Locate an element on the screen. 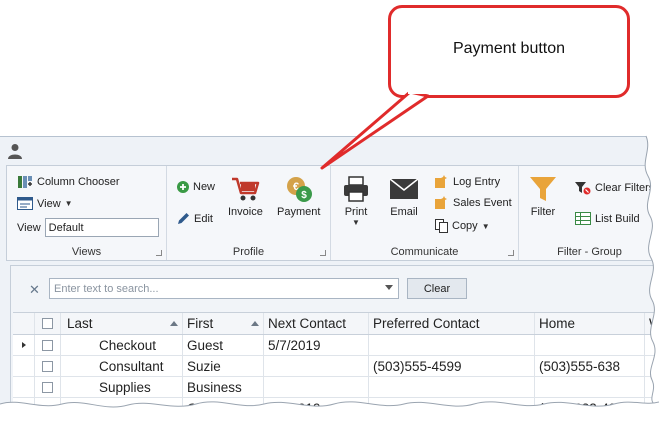 Image resolution: width=659 pixels, height=431 pixels. column-header-last-label: Last is located at coordinates (80, 323).